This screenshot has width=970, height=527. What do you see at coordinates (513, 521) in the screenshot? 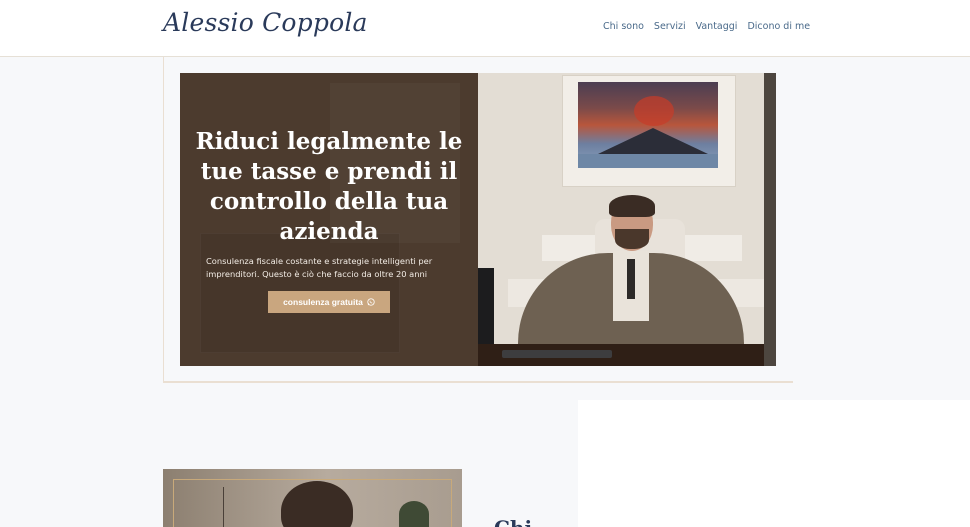
I see `about-heading: Chi` at bounding box center [513, 521].